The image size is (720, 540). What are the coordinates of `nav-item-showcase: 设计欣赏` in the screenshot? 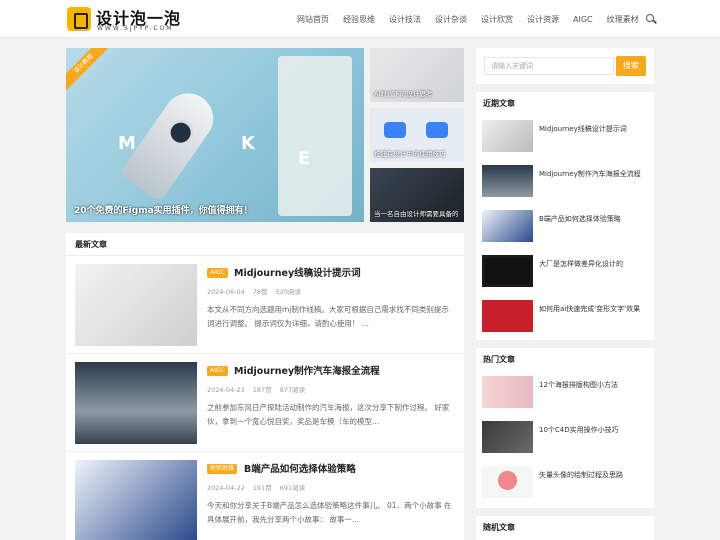 It's located at (497, 19).